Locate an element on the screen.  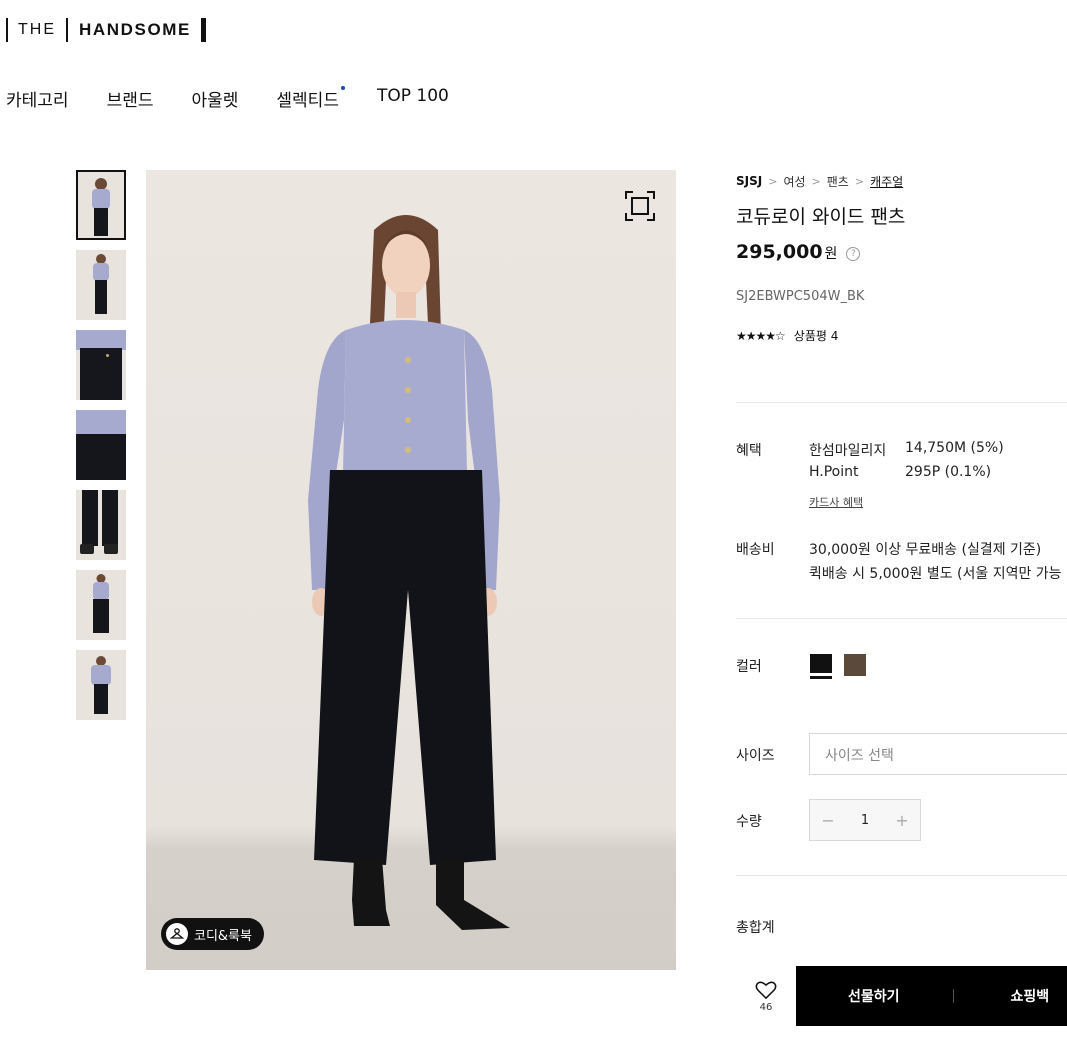
button-divider is located at coordinates (953, 996).